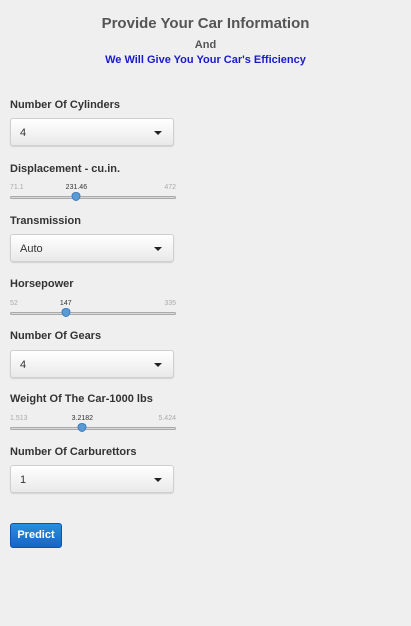 The image size is (411, 626). Describe the element at coordinates (170, 187) in the screenshot. I see `displacement-max-label: 472` at that location.